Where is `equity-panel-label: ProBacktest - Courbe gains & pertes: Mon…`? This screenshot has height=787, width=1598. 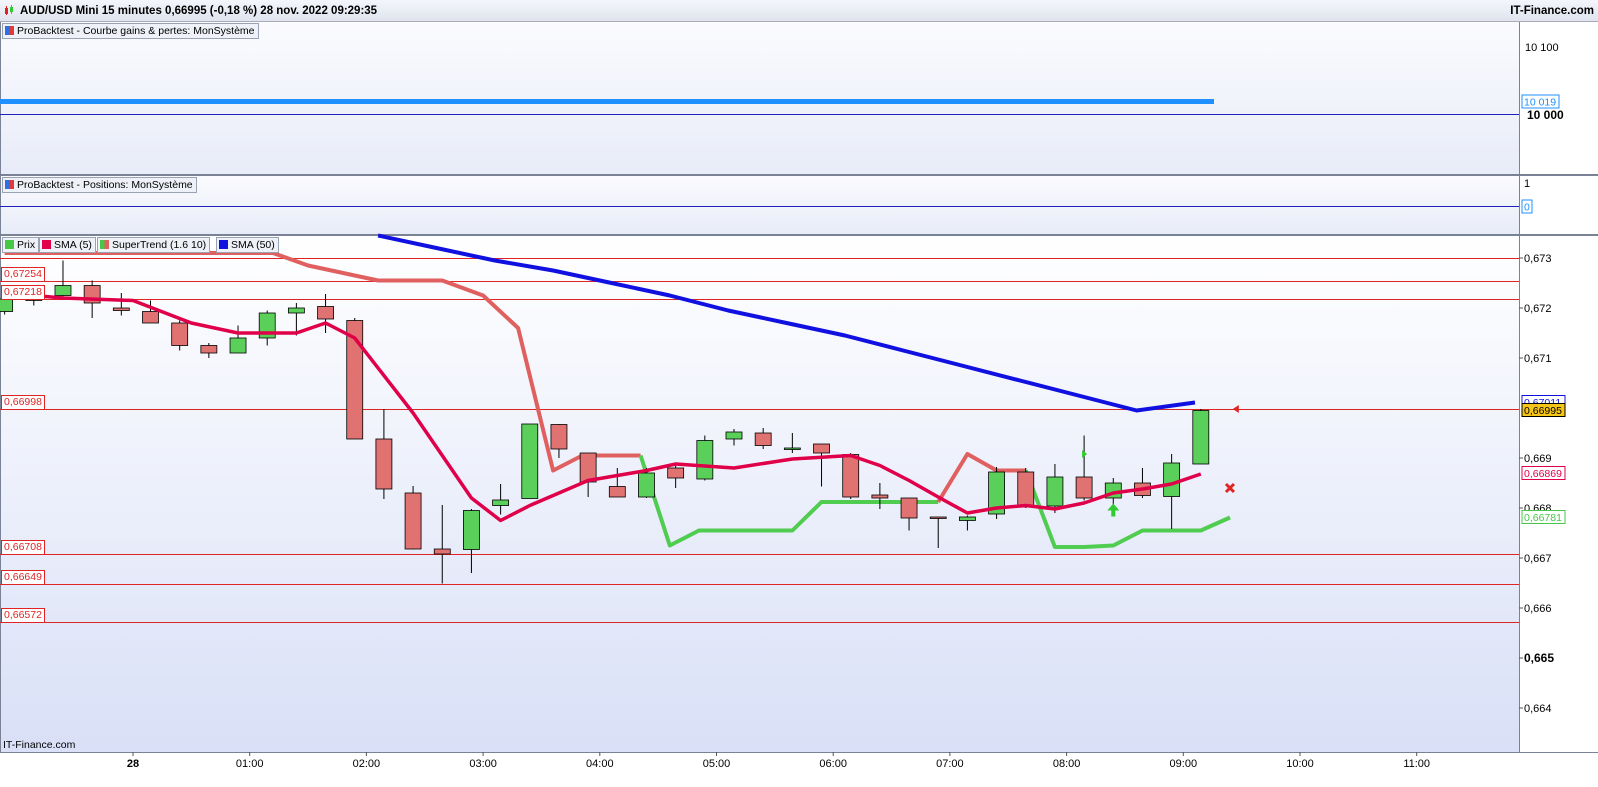
equity-panel-label: ProBacktest - Courbe gains & pertes: Mon… is located at coordinates (136, 31).